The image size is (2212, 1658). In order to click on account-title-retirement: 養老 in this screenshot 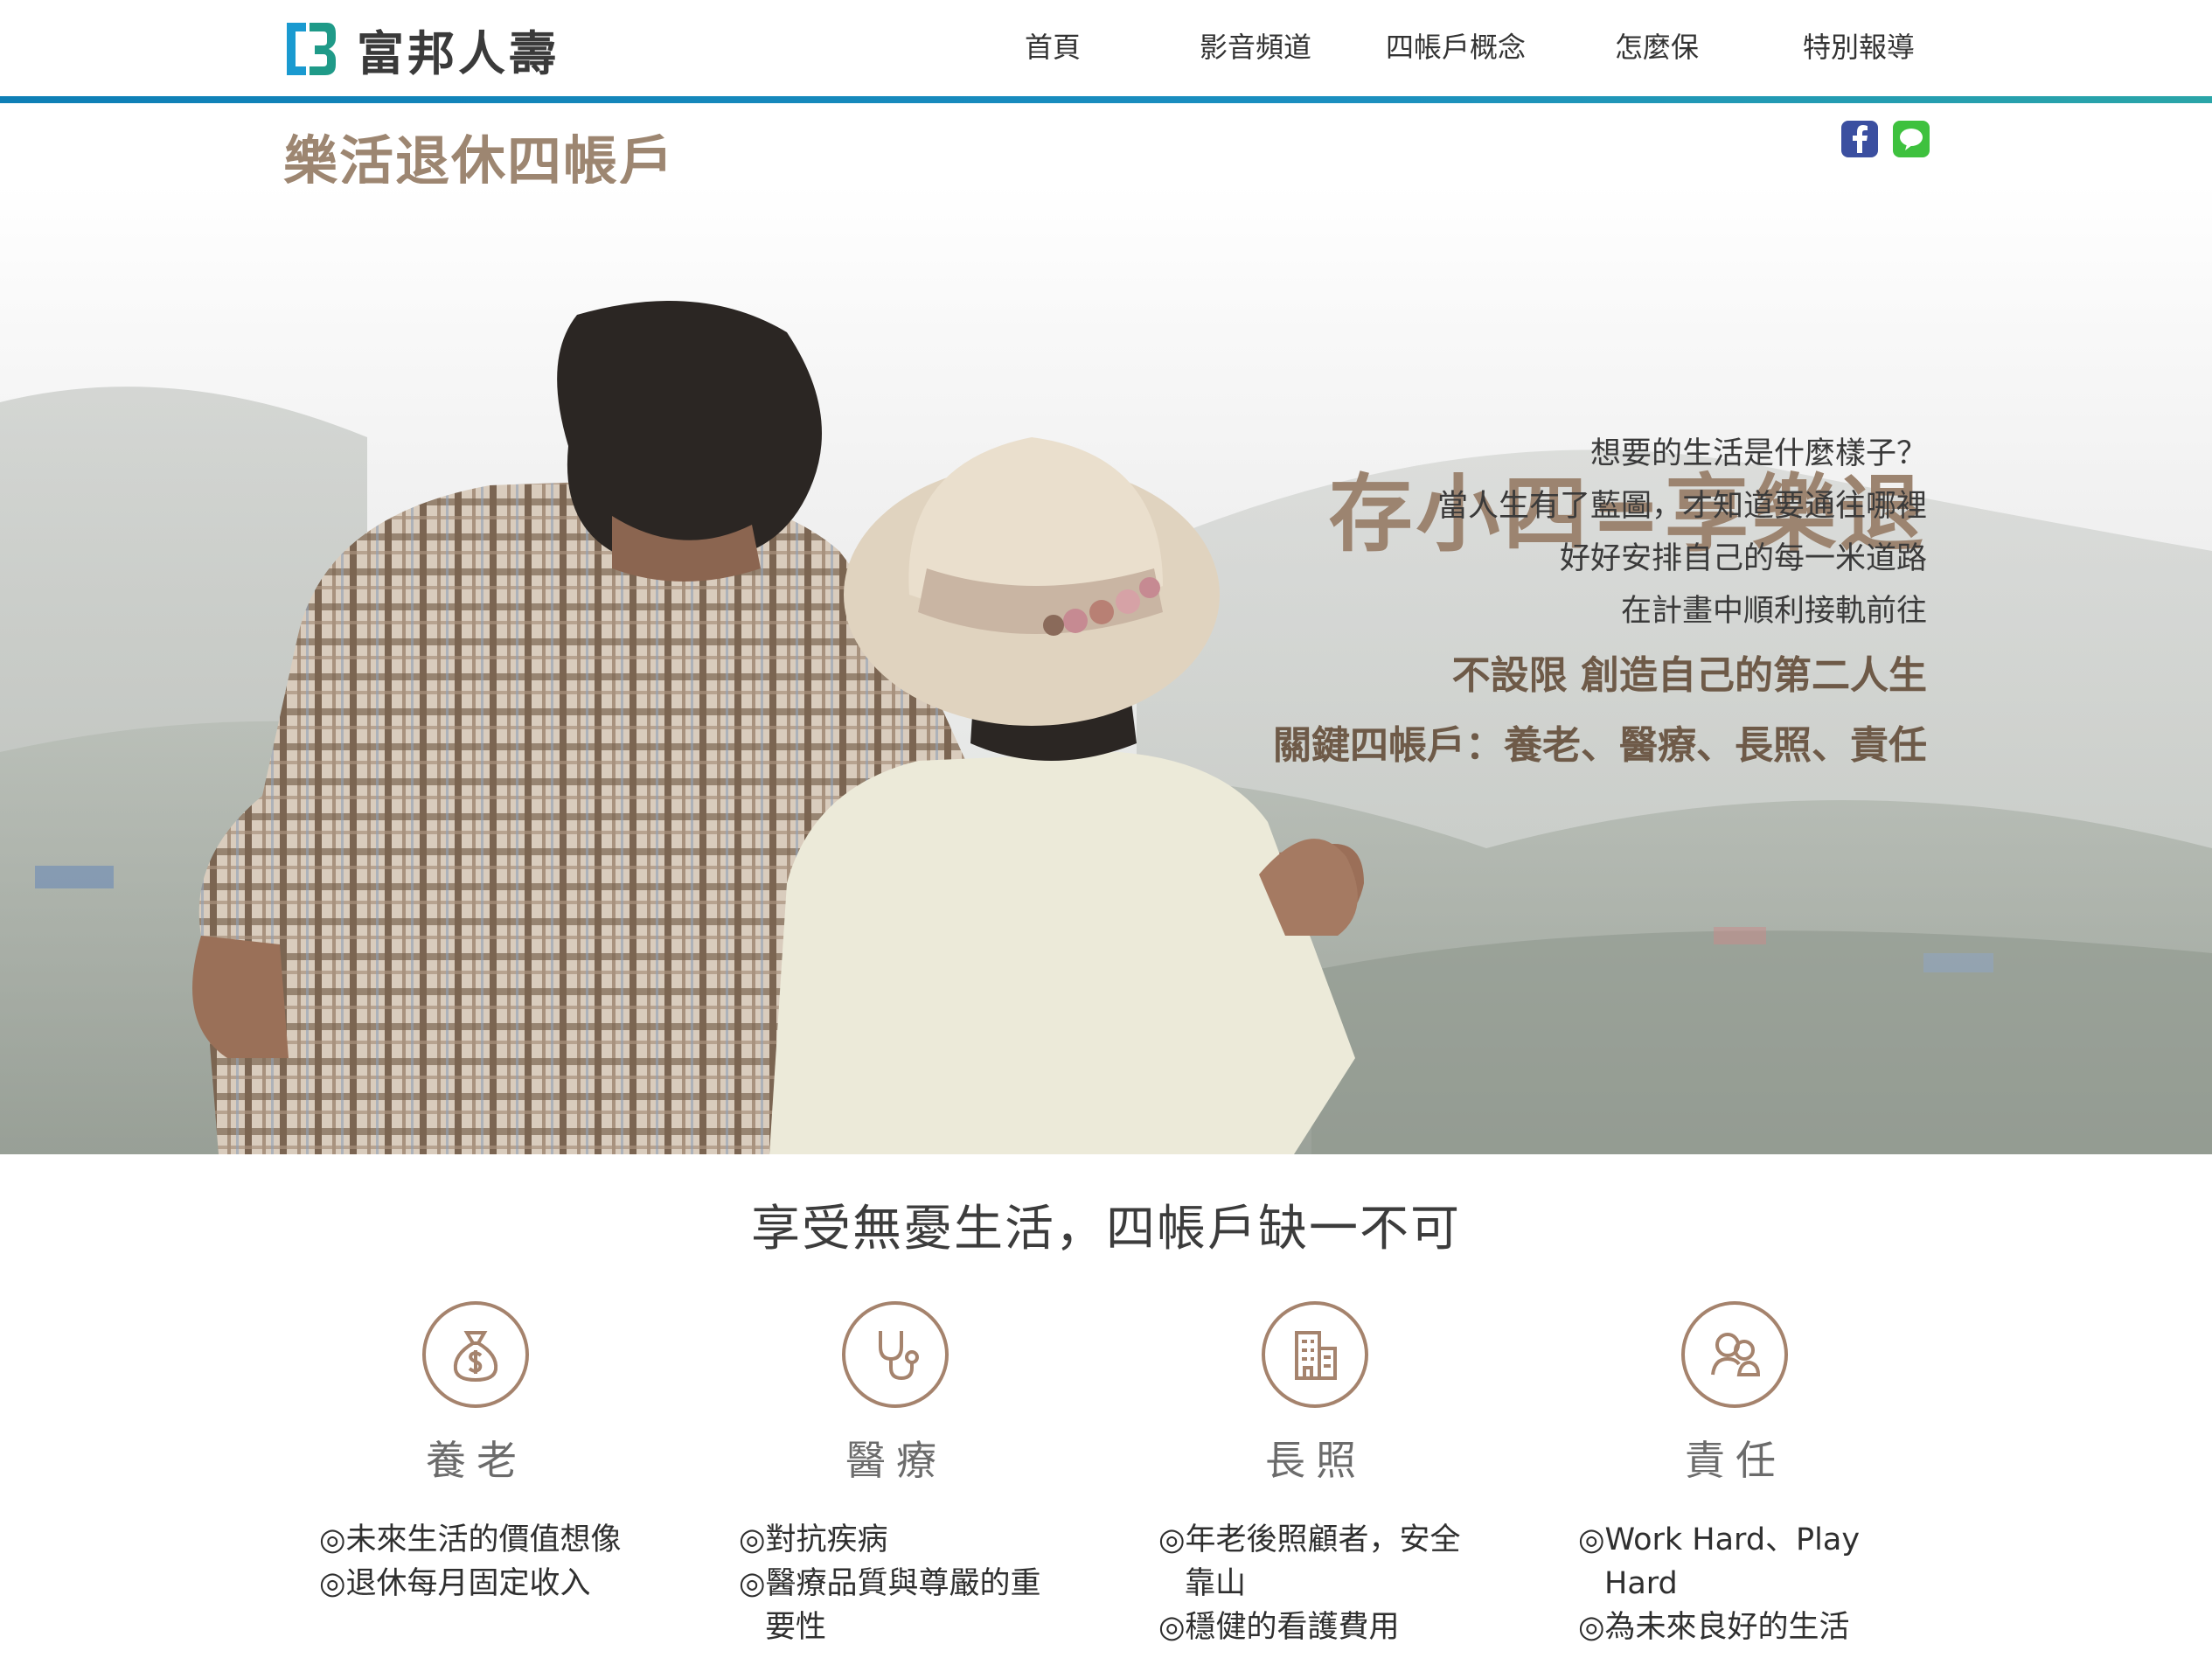, I will do `click(476, 1461)`.